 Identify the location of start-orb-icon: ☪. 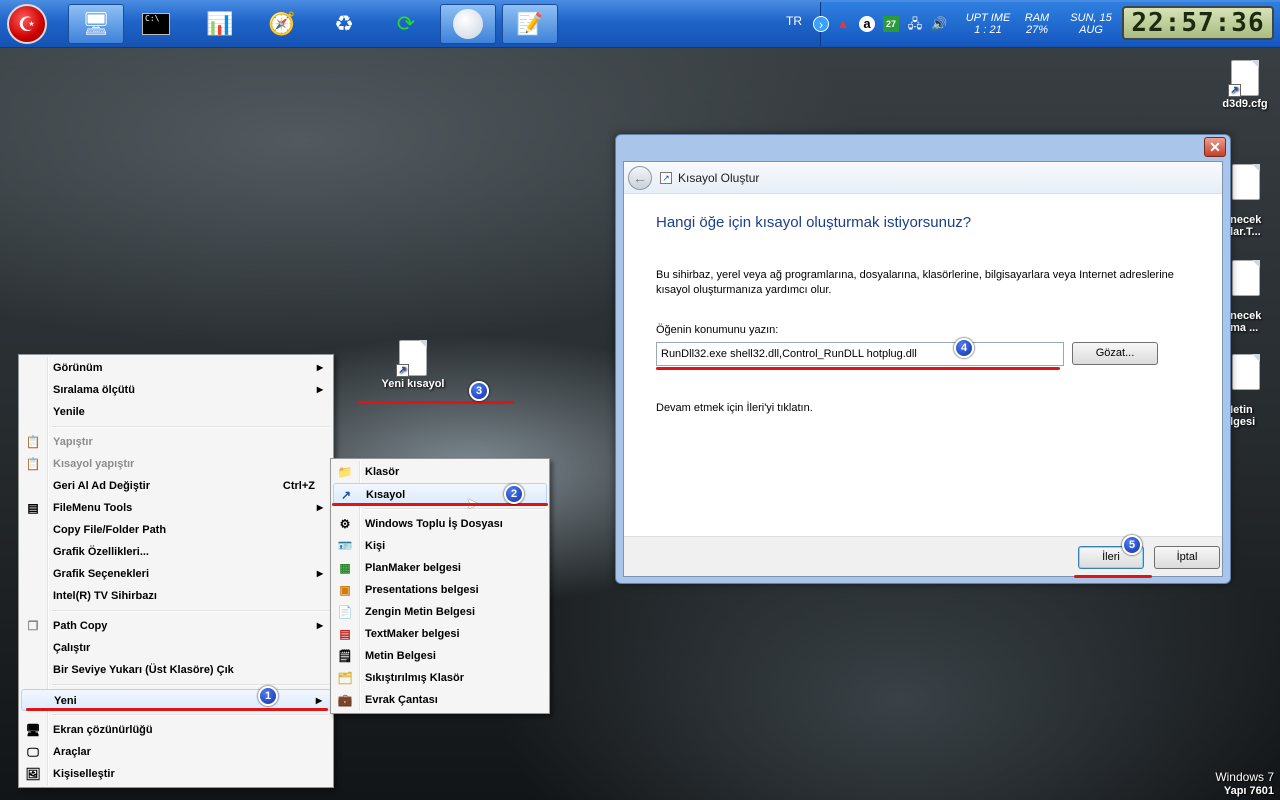
(27, 24).